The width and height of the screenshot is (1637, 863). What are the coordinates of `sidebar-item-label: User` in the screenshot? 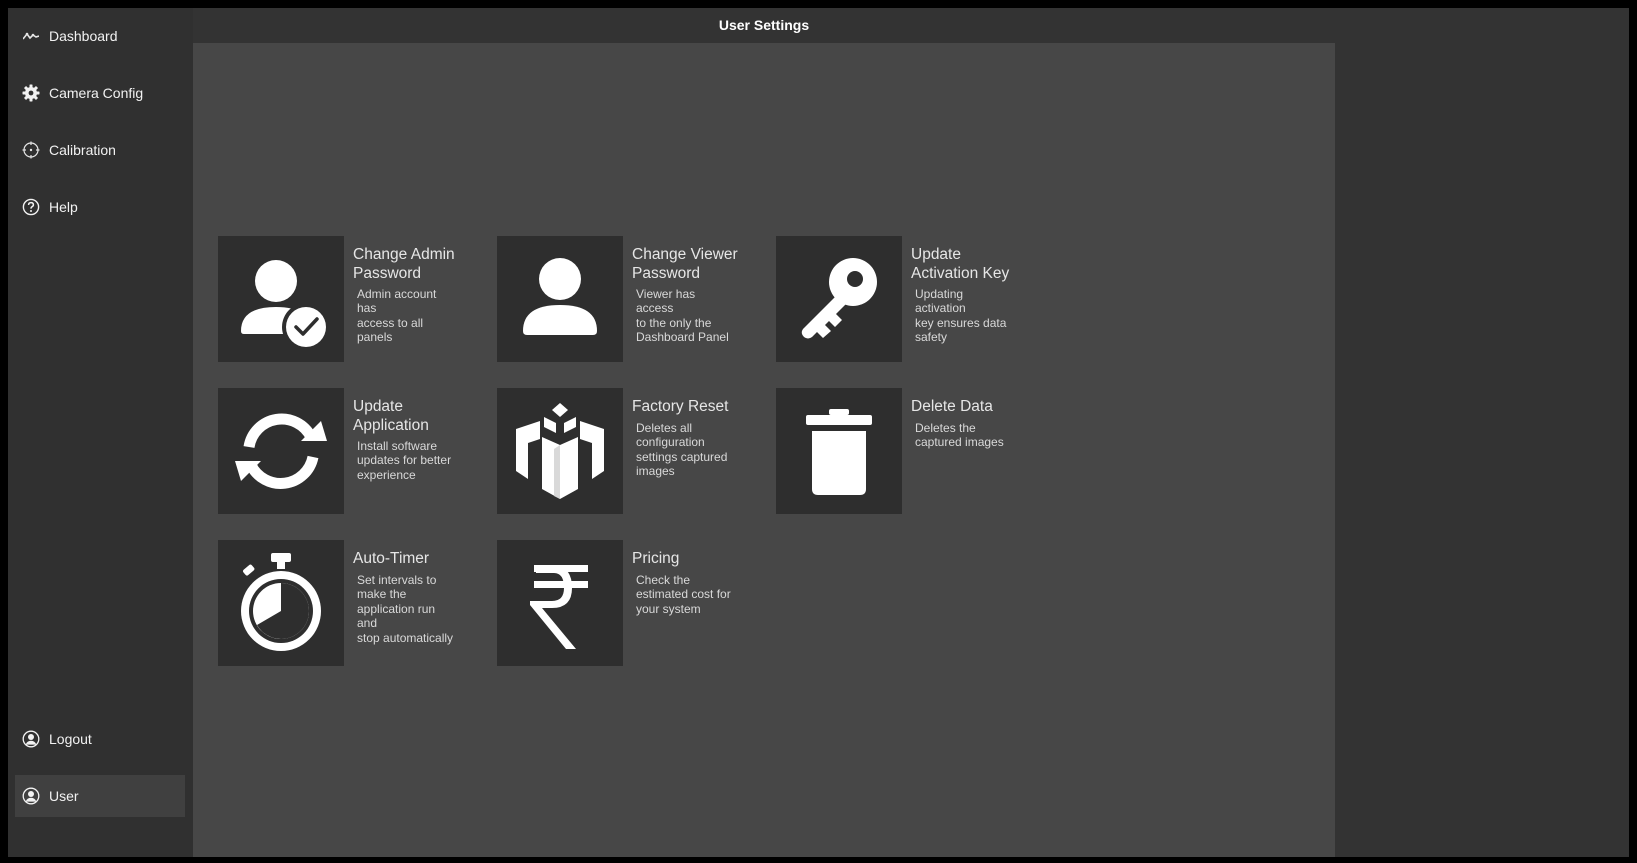 It's located at (64, 796).